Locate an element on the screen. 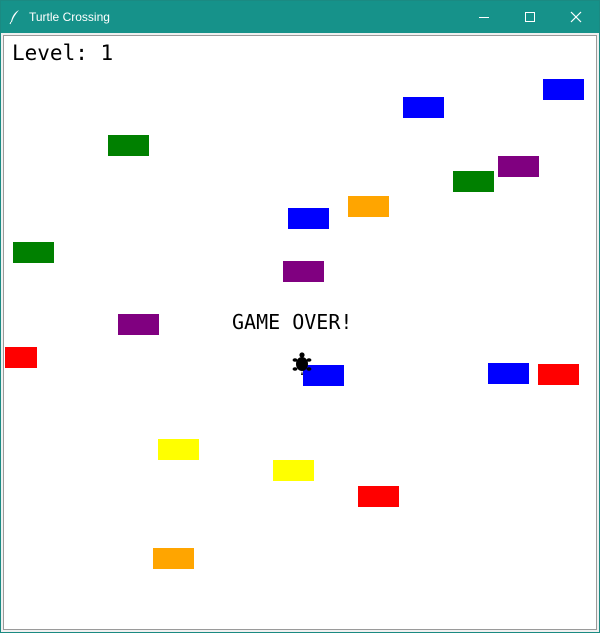 This screenshot has width=600, height=633. maximize-icon is located at coordinates (530, 17).